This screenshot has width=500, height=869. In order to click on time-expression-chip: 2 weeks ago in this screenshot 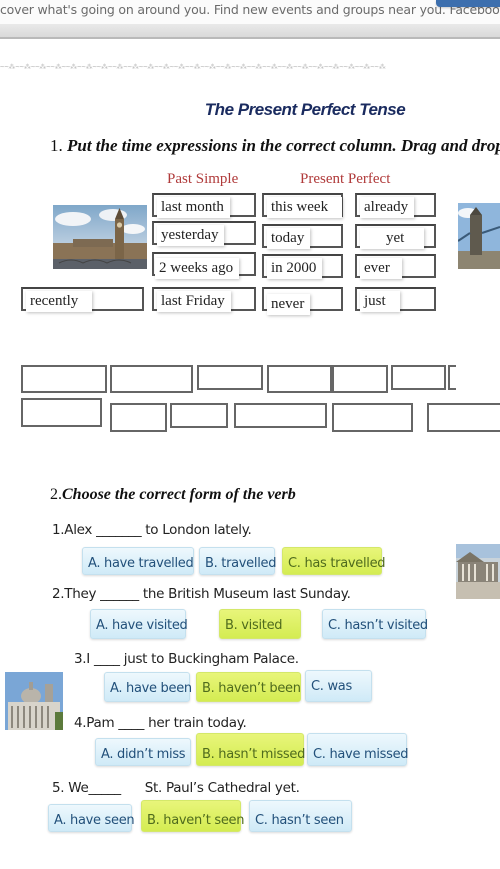, I will do `click(197, 268)`.